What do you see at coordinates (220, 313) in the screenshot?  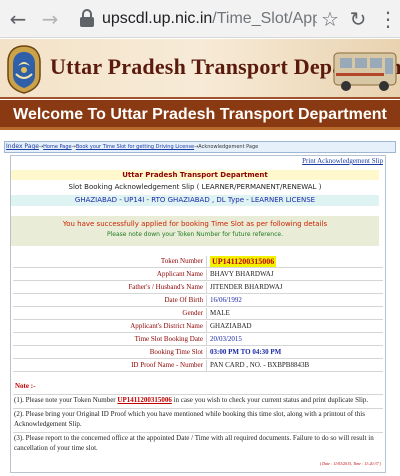 I see `gender-value: MALE` at bounding box center [220, 313].